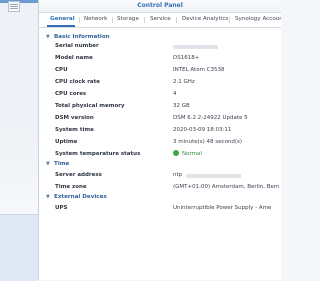 The height and width of the screenshot is (281, 320). What do you see at coordinates (163, 208) in the screenshot?
I see `row-ups: UPS Uninterruptible Power Supply - Ame` at bounding box center [163, 208].